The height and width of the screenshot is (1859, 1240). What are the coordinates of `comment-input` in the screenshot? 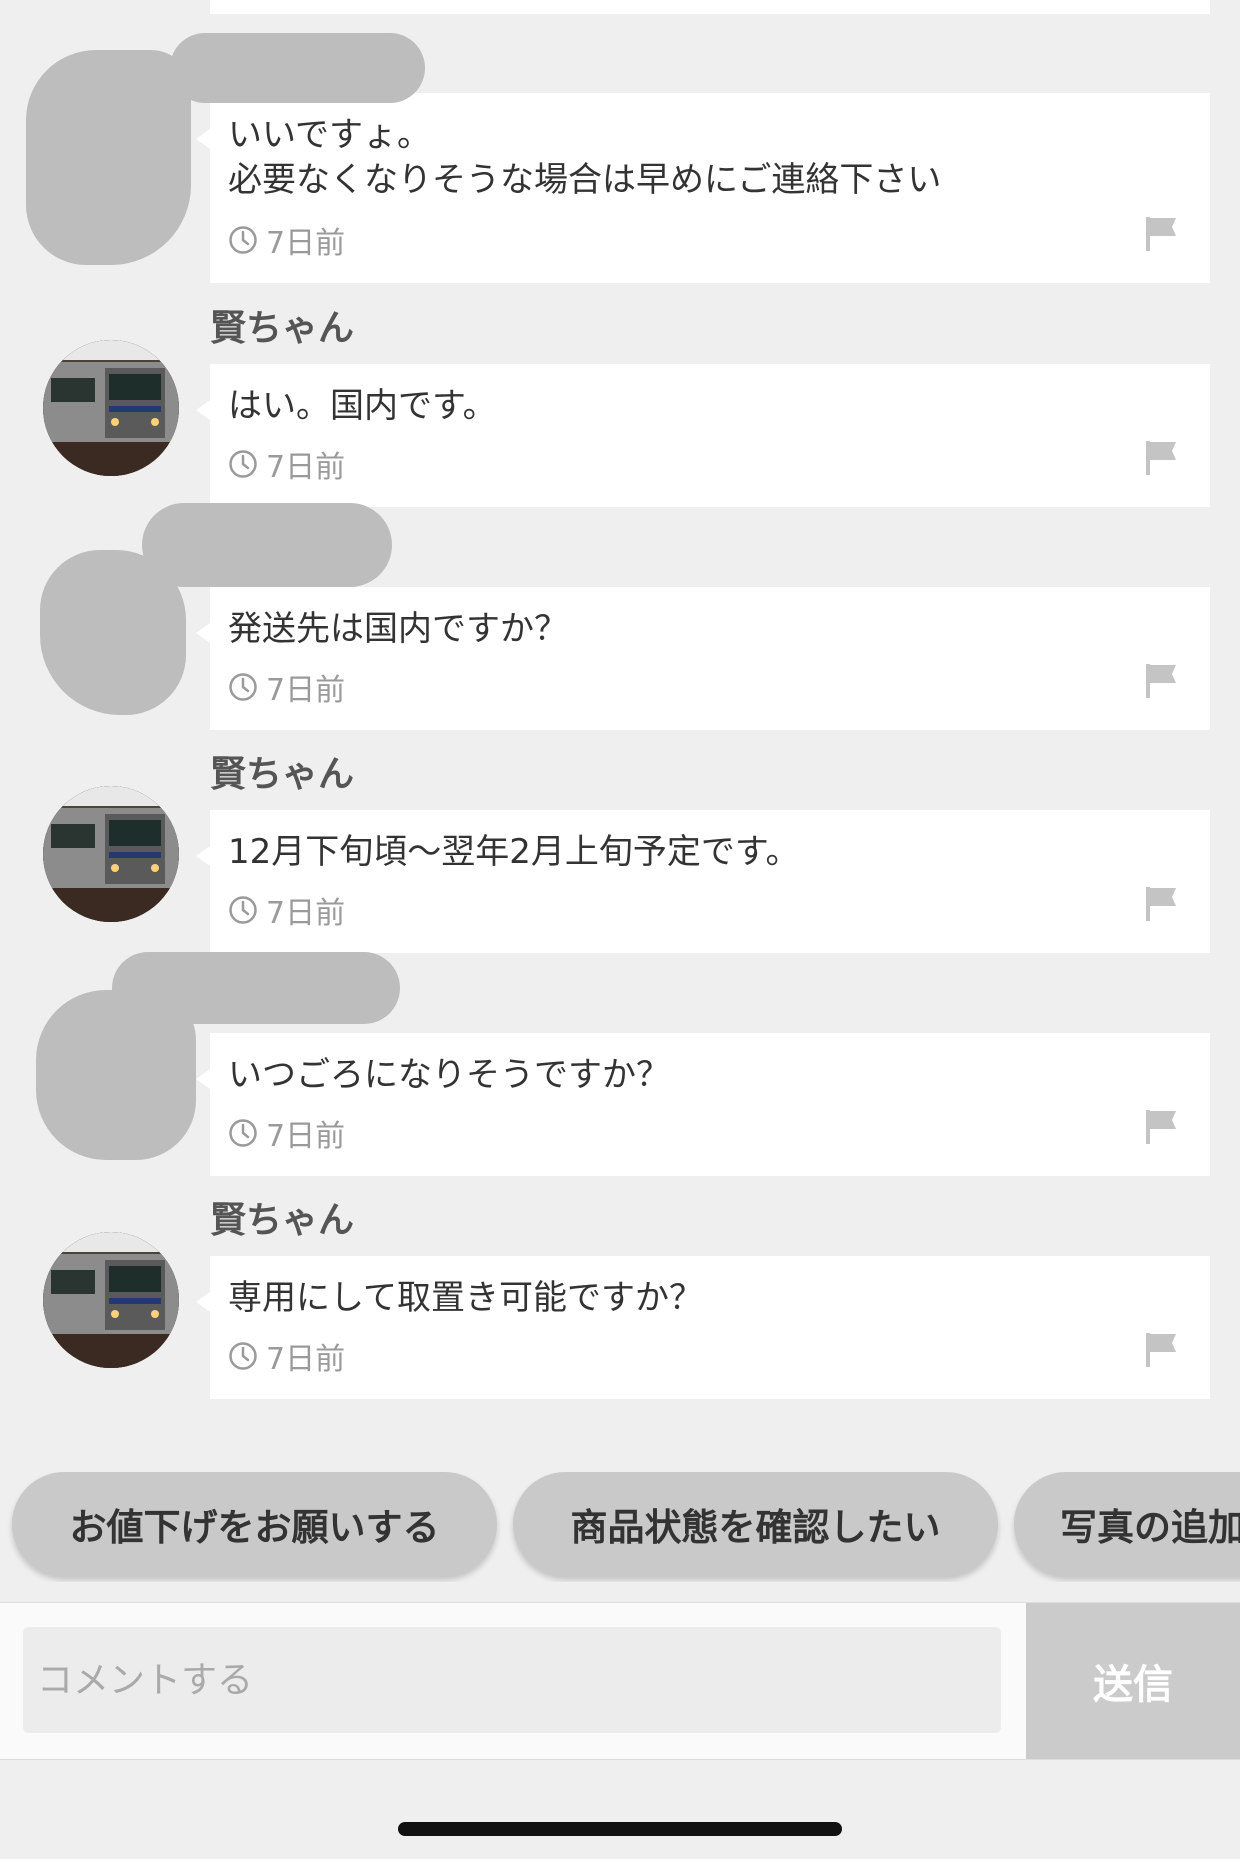 It's located at (512, 1680).